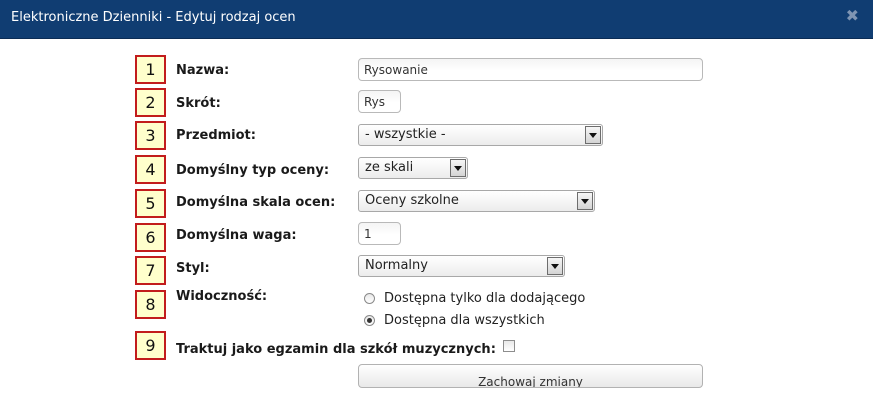 The width and height of the screenshot is (873, 406). I want to click on row-number-badge: 2, so click(150, 102).